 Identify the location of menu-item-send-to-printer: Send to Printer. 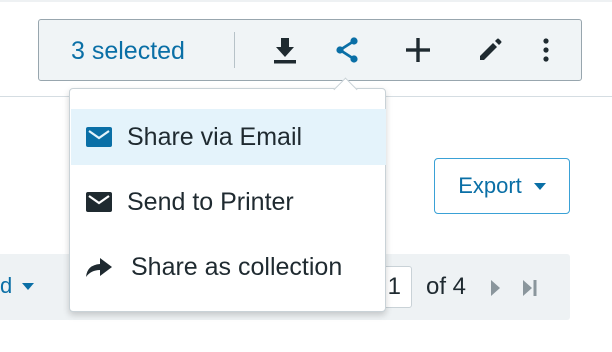
(228, 202).